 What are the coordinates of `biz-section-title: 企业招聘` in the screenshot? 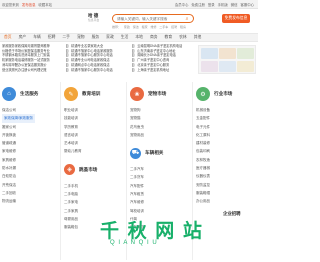 It's located at (232, 214).